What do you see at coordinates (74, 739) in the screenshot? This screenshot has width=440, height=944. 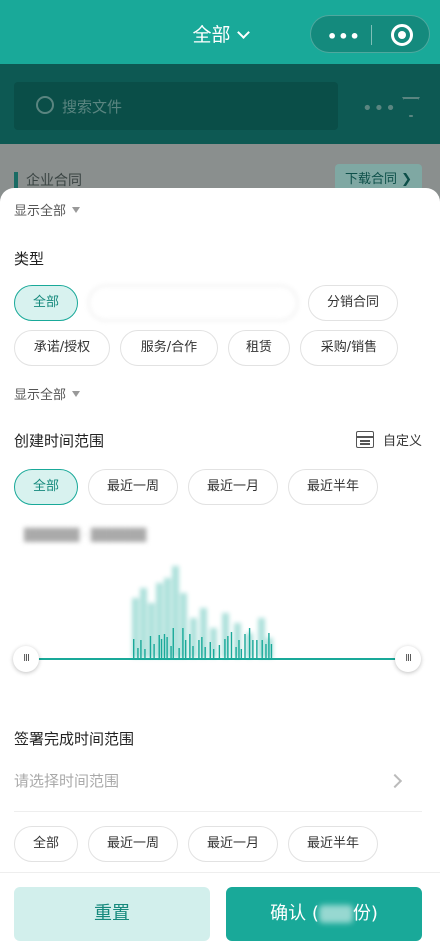 I see `sign-time-title: 签署完成时间范围` at bounding box center [74, 739].